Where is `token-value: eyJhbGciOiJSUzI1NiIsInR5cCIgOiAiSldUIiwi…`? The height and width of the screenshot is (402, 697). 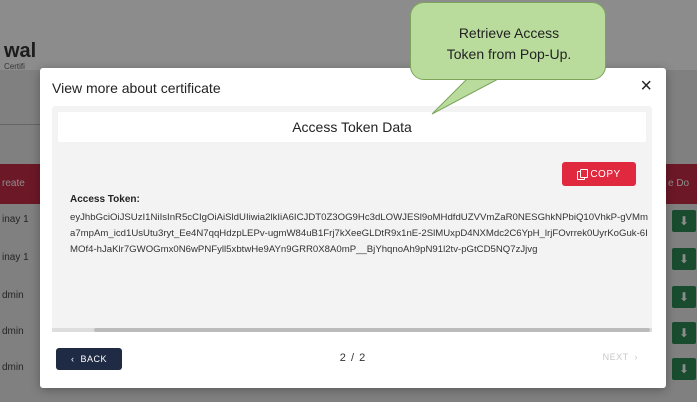 token-value: eyJhbGciOiJSUzI1NiIsInR5cCIgOiAiSldUIiwi… is located at coordinates (360, 234).